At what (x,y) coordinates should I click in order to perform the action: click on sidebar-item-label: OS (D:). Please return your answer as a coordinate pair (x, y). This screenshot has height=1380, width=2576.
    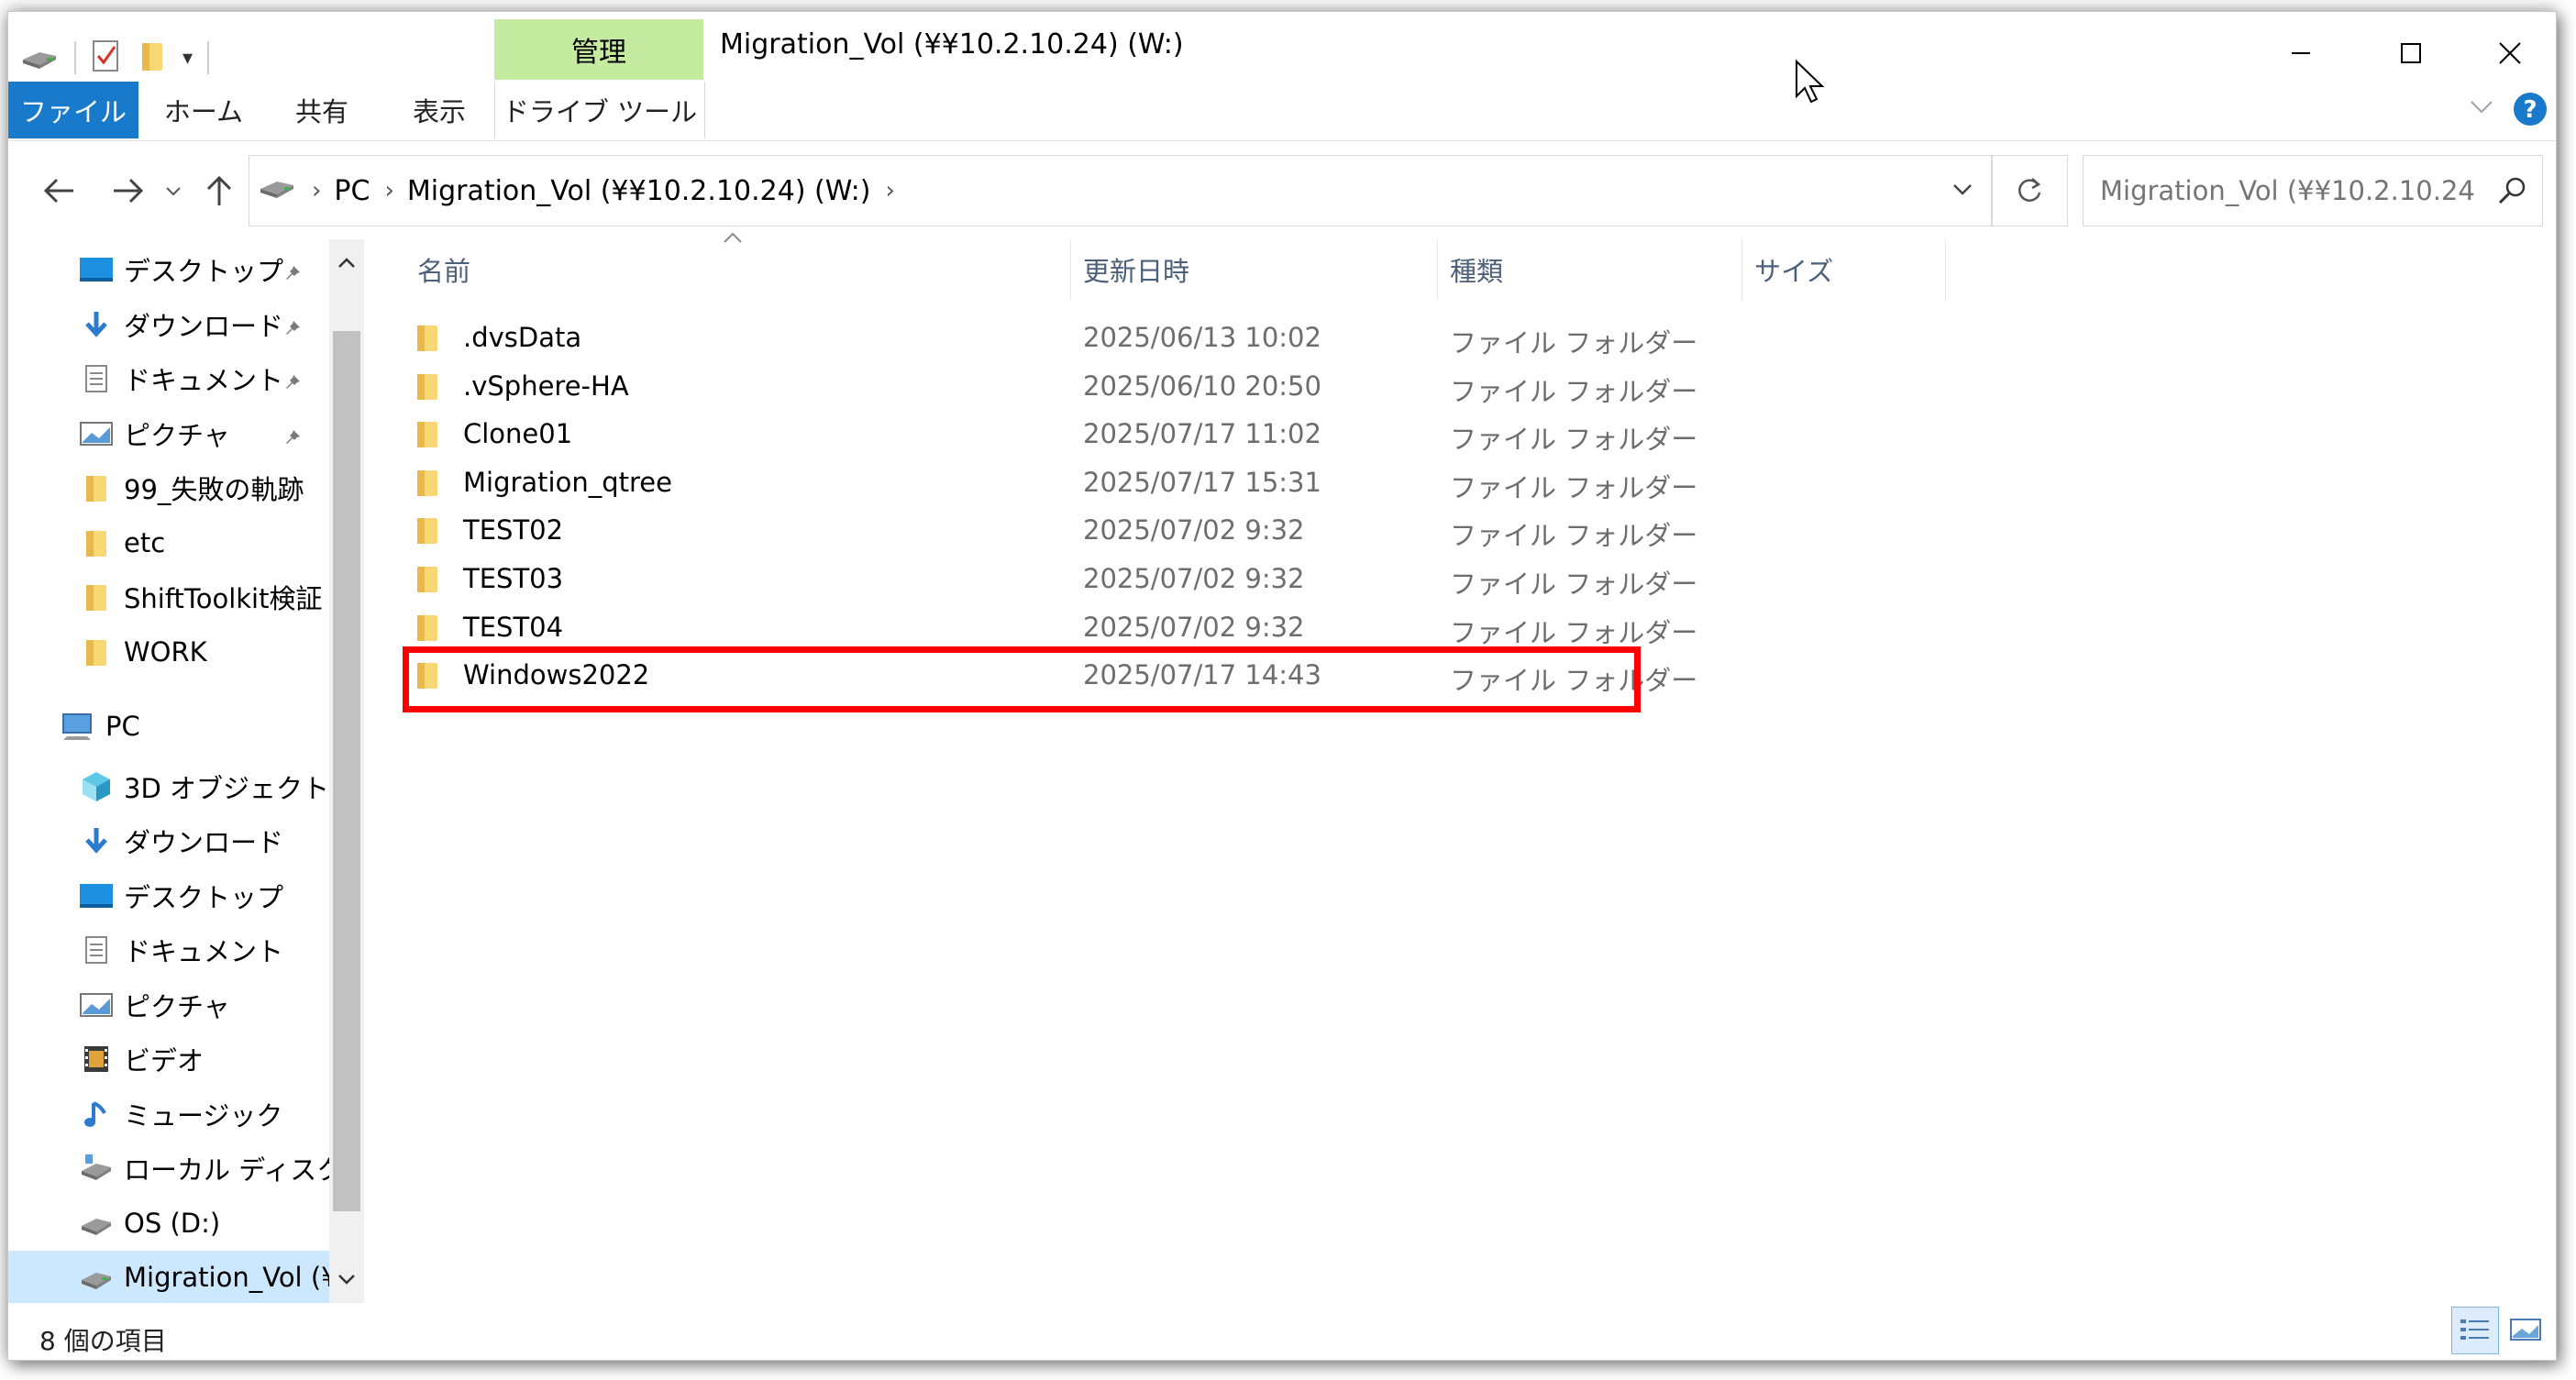
    Looking at the image, I should click on (172, 1223).